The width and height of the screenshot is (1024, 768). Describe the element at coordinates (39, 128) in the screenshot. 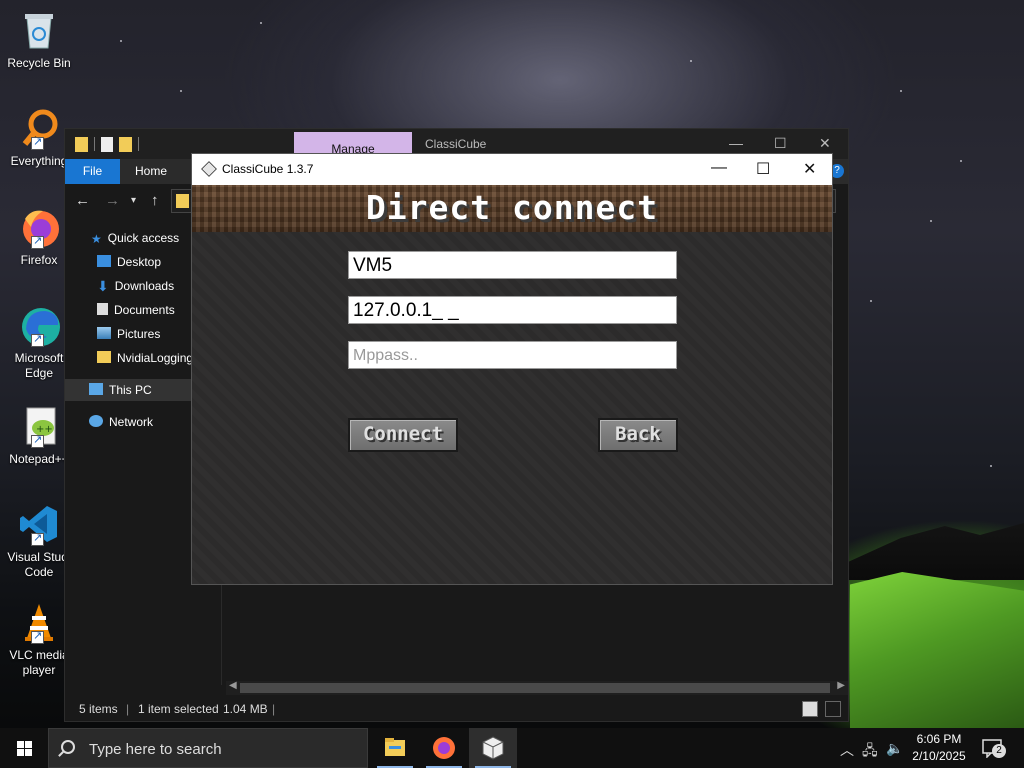

I see `everything-icon` at that location.